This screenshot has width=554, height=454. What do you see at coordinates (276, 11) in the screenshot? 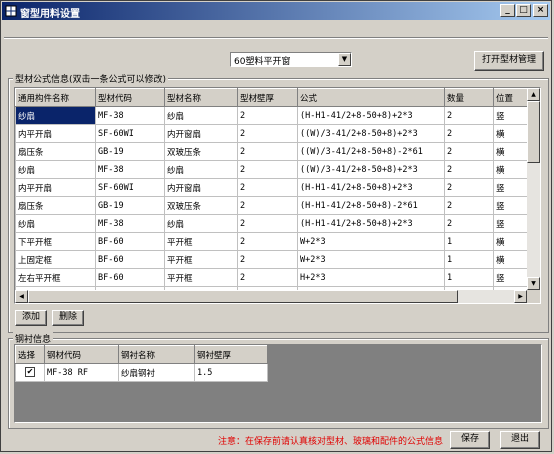
I see `title-bar: 窗型用料设置 _ □ ×` at bounding box center [276, 11].